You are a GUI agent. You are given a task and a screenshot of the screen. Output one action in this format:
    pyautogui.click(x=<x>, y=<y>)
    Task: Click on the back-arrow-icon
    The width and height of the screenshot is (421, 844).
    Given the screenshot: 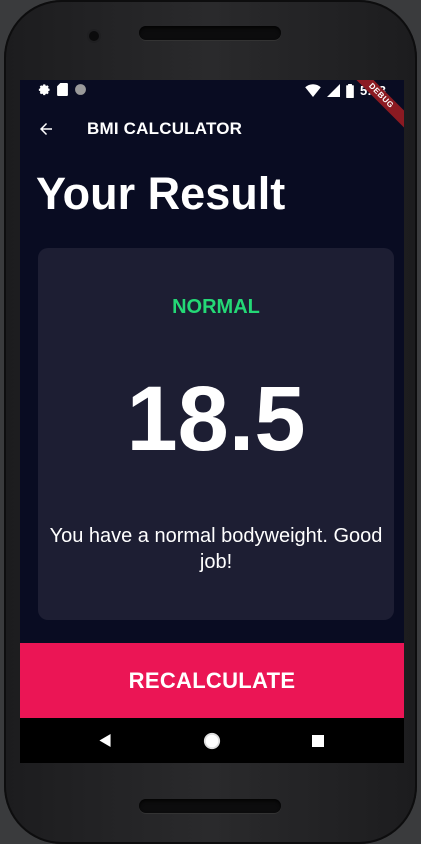 What is the action you would take?
    pyautogui.click(x=46, y=129)
    